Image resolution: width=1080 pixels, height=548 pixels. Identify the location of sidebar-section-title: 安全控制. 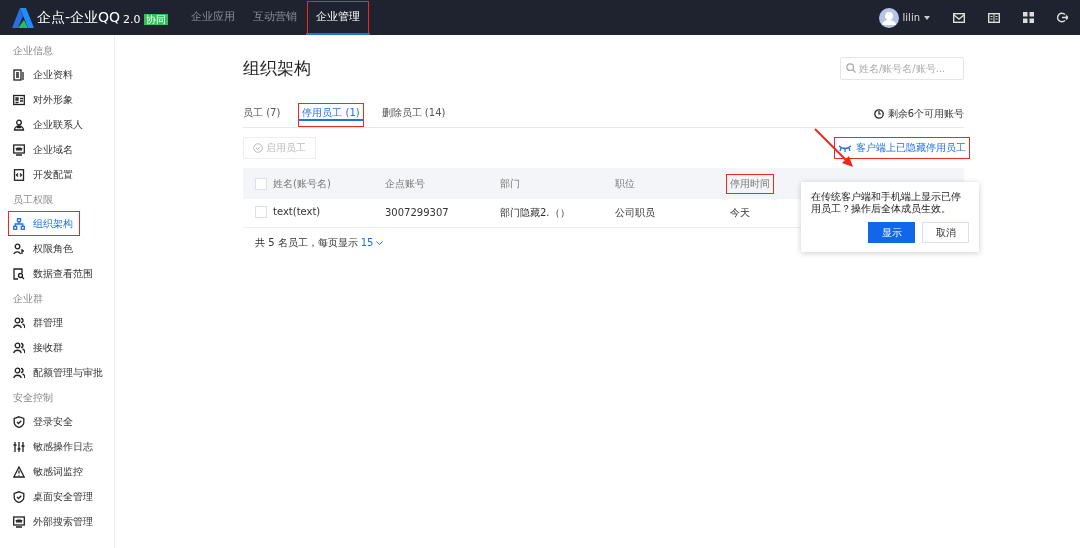
(33, 398).